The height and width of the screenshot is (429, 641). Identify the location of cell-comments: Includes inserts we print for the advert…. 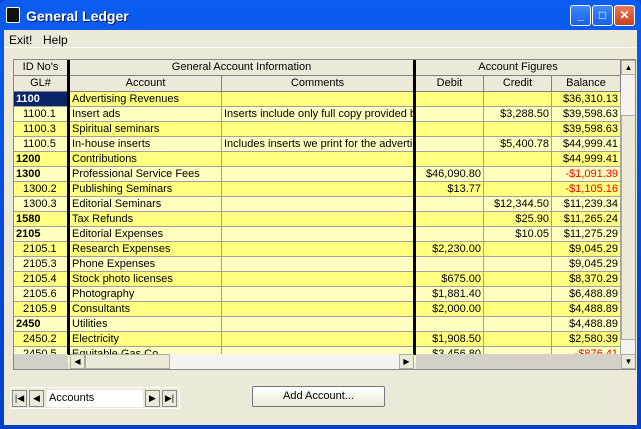
(318, 144).